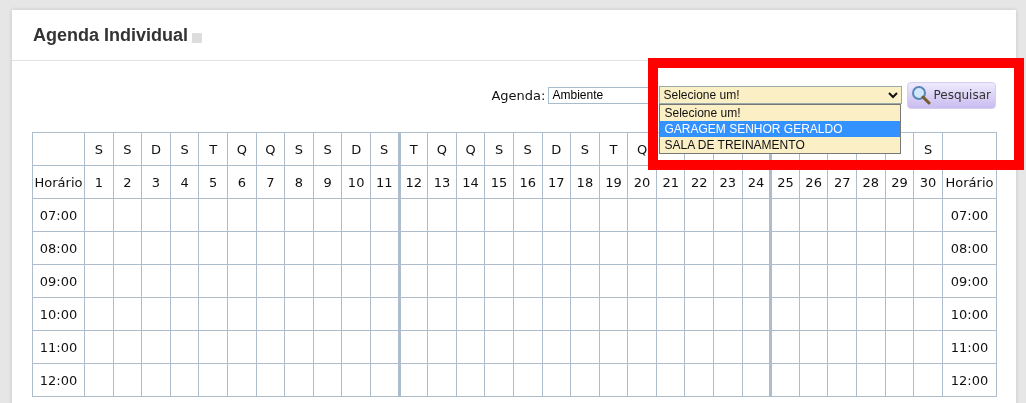 The image size is (1026, 403). I want to click on search-button: Pesquisar, so click(951, 95).